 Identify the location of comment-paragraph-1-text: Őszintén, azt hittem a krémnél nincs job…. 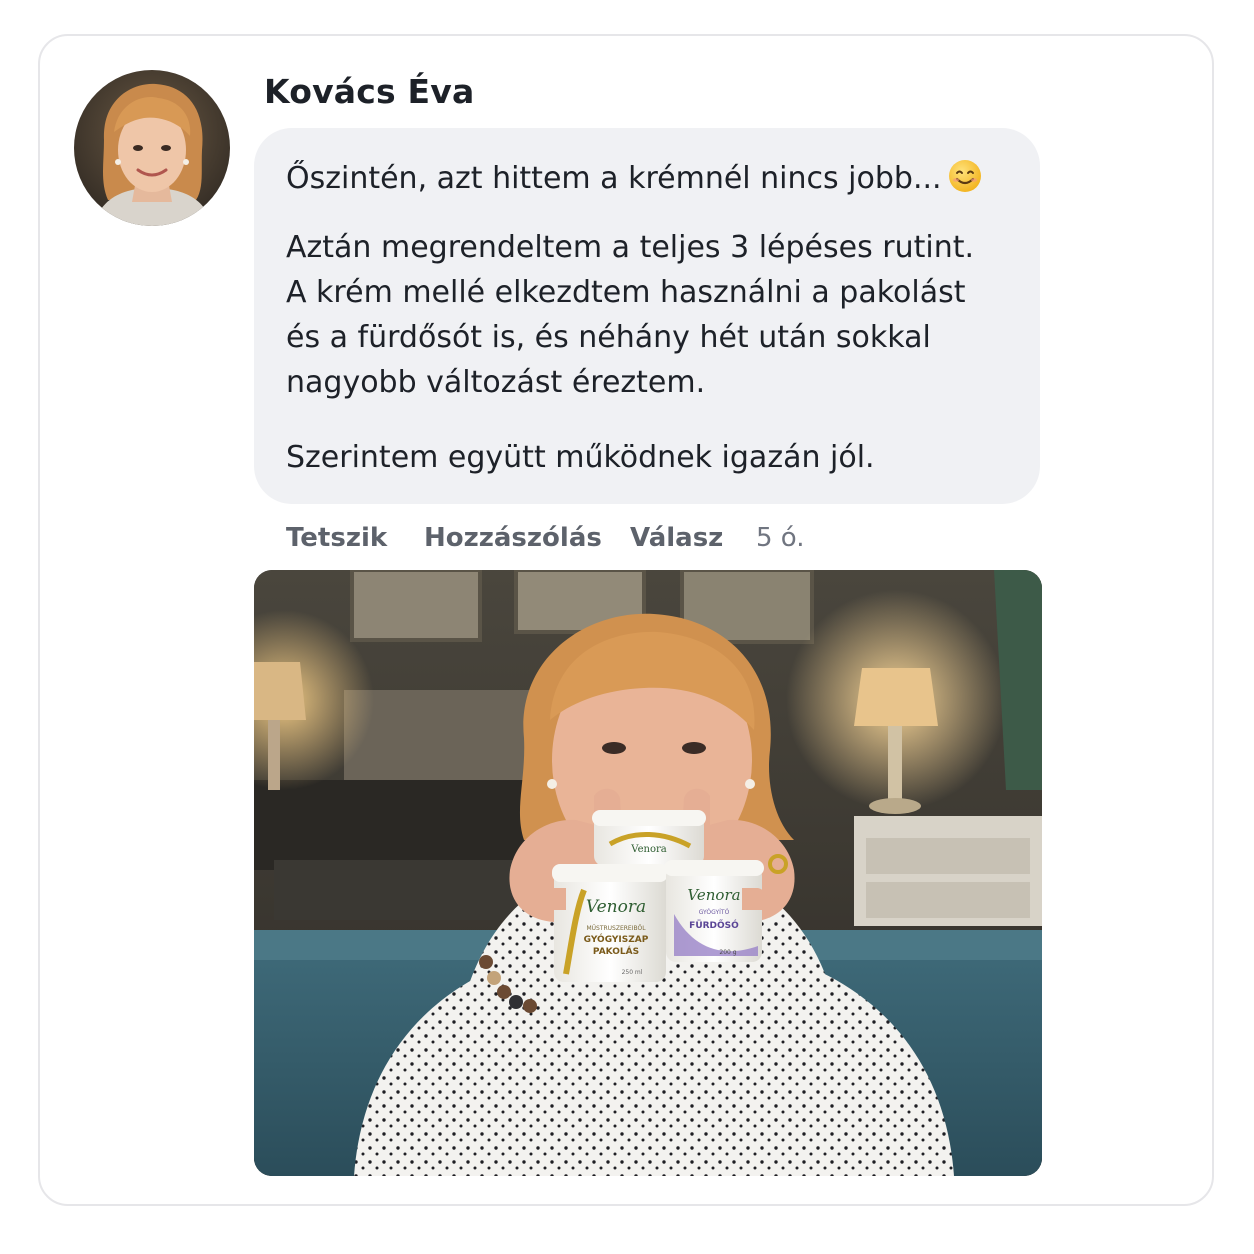
(614, 178).